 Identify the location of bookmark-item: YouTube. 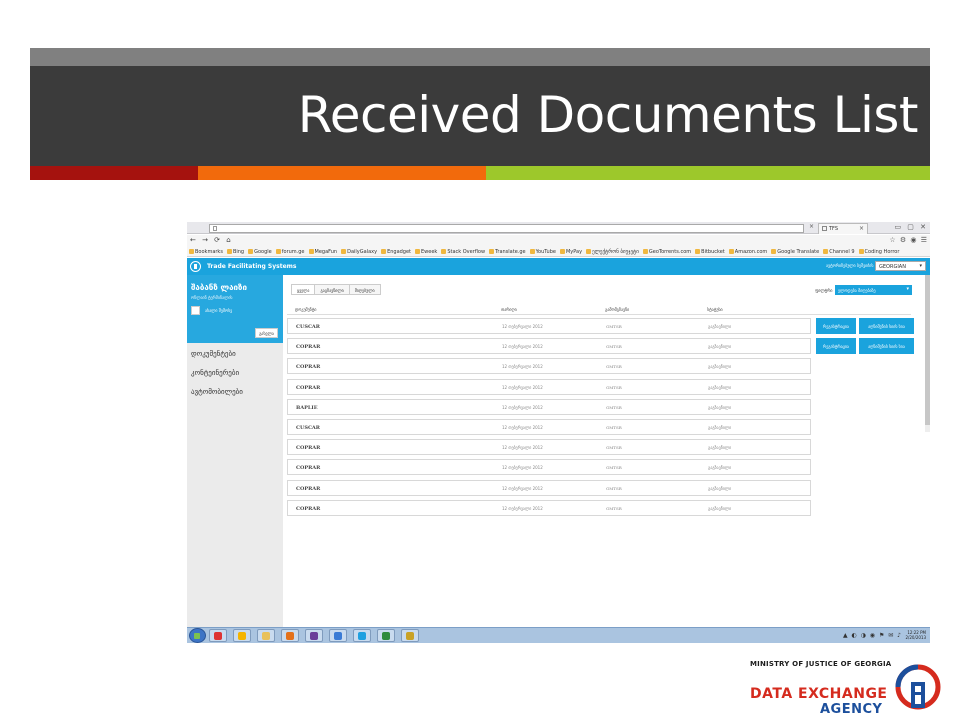
(542, 251).